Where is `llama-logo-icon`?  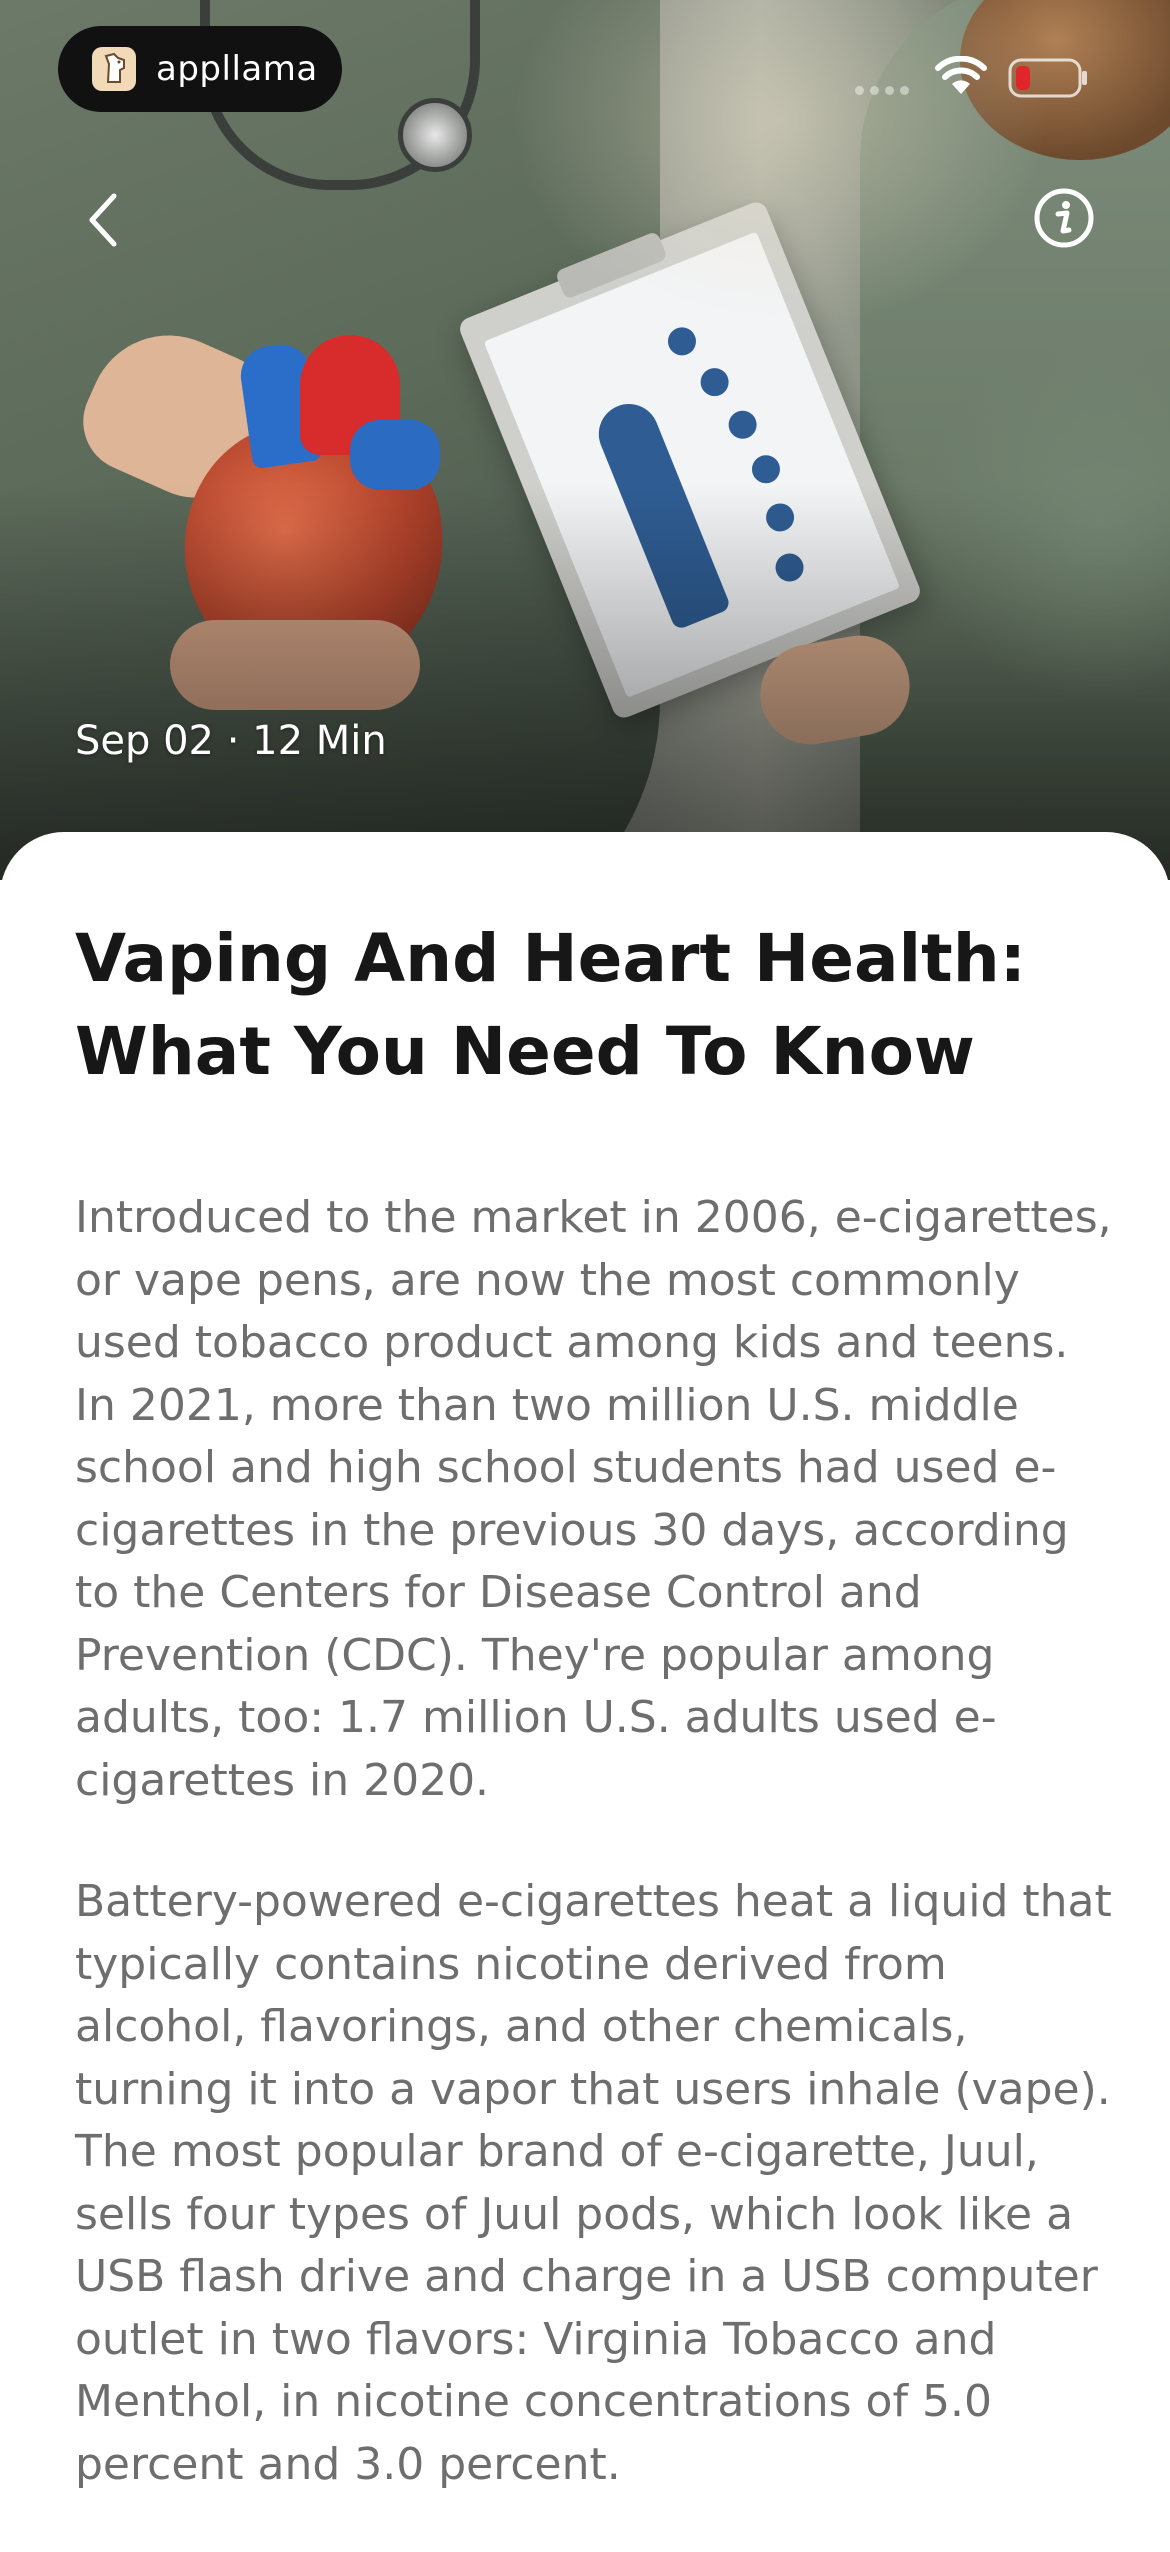
llama-logo-icon is located at coordinates (114, 69).